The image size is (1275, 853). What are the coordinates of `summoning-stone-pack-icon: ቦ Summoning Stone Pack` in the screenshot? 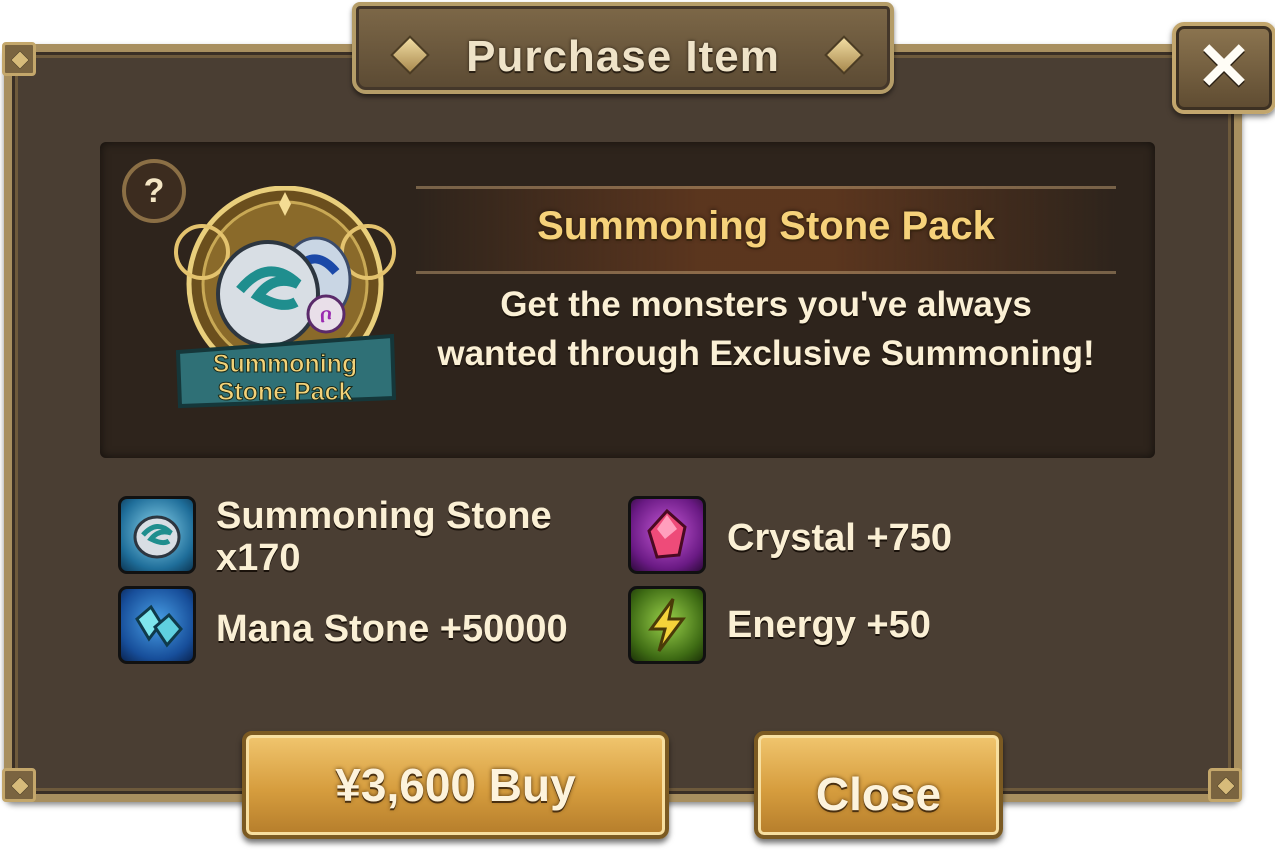 It's located at (285, 297).